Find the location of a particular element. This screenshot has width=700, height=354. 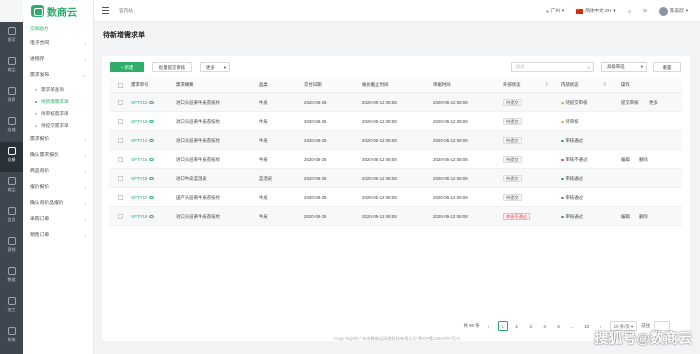

breadcrumb: 官内站 is located at coordinates (126, 11).